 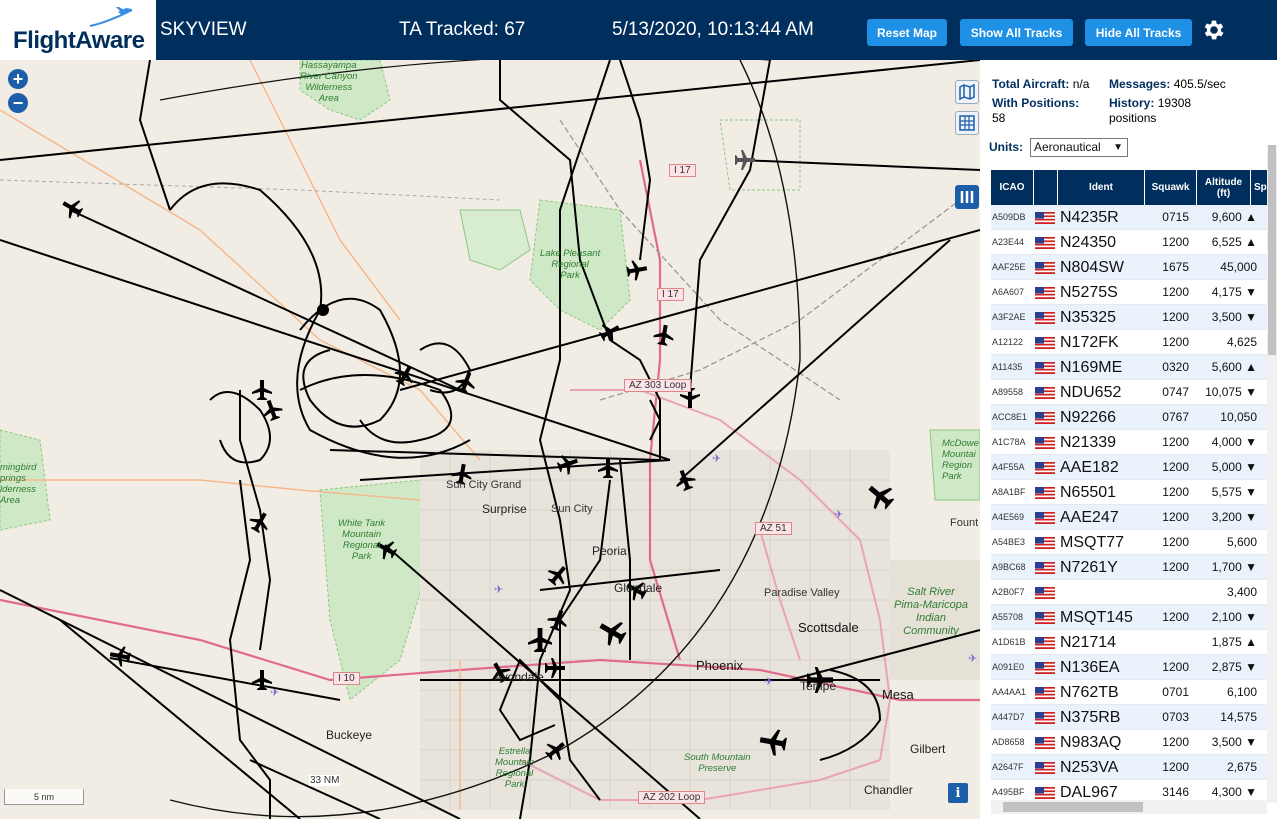 I want to click on table-row: A495BF DAL967 3146 4,300 ▼, so click(x=1130, y=790).